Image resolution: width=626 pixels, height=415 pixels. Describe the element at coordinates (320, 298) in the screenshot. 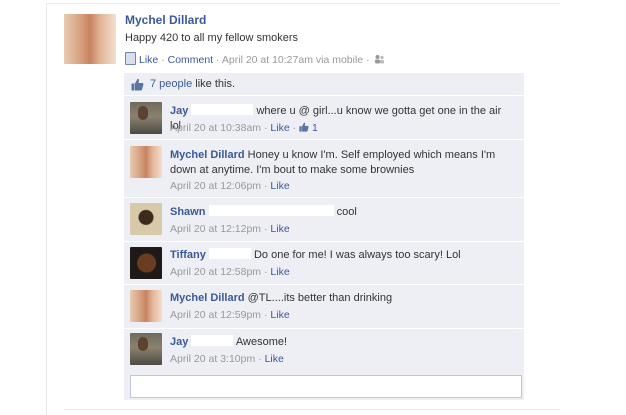

I see `comment-text: @TL....its better than drinking` at that location.